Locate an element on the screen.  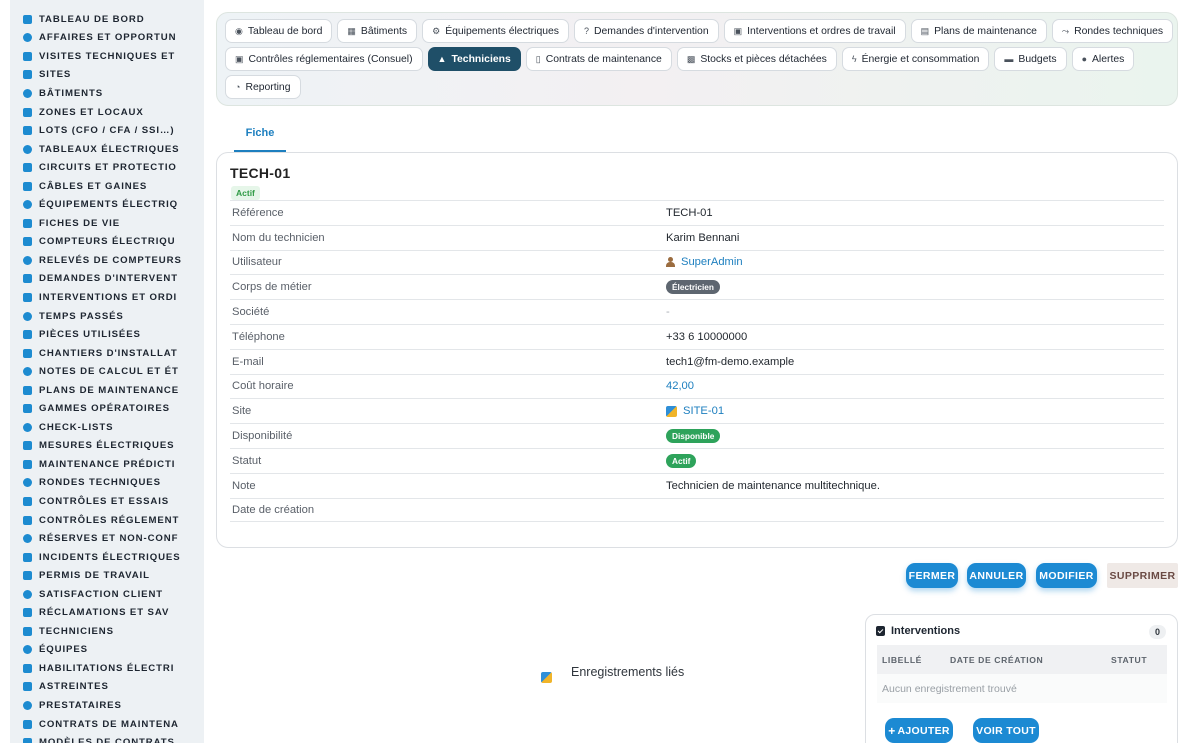
nav-button: ? Demandes d'intervention is located at coordinates (646, 31).